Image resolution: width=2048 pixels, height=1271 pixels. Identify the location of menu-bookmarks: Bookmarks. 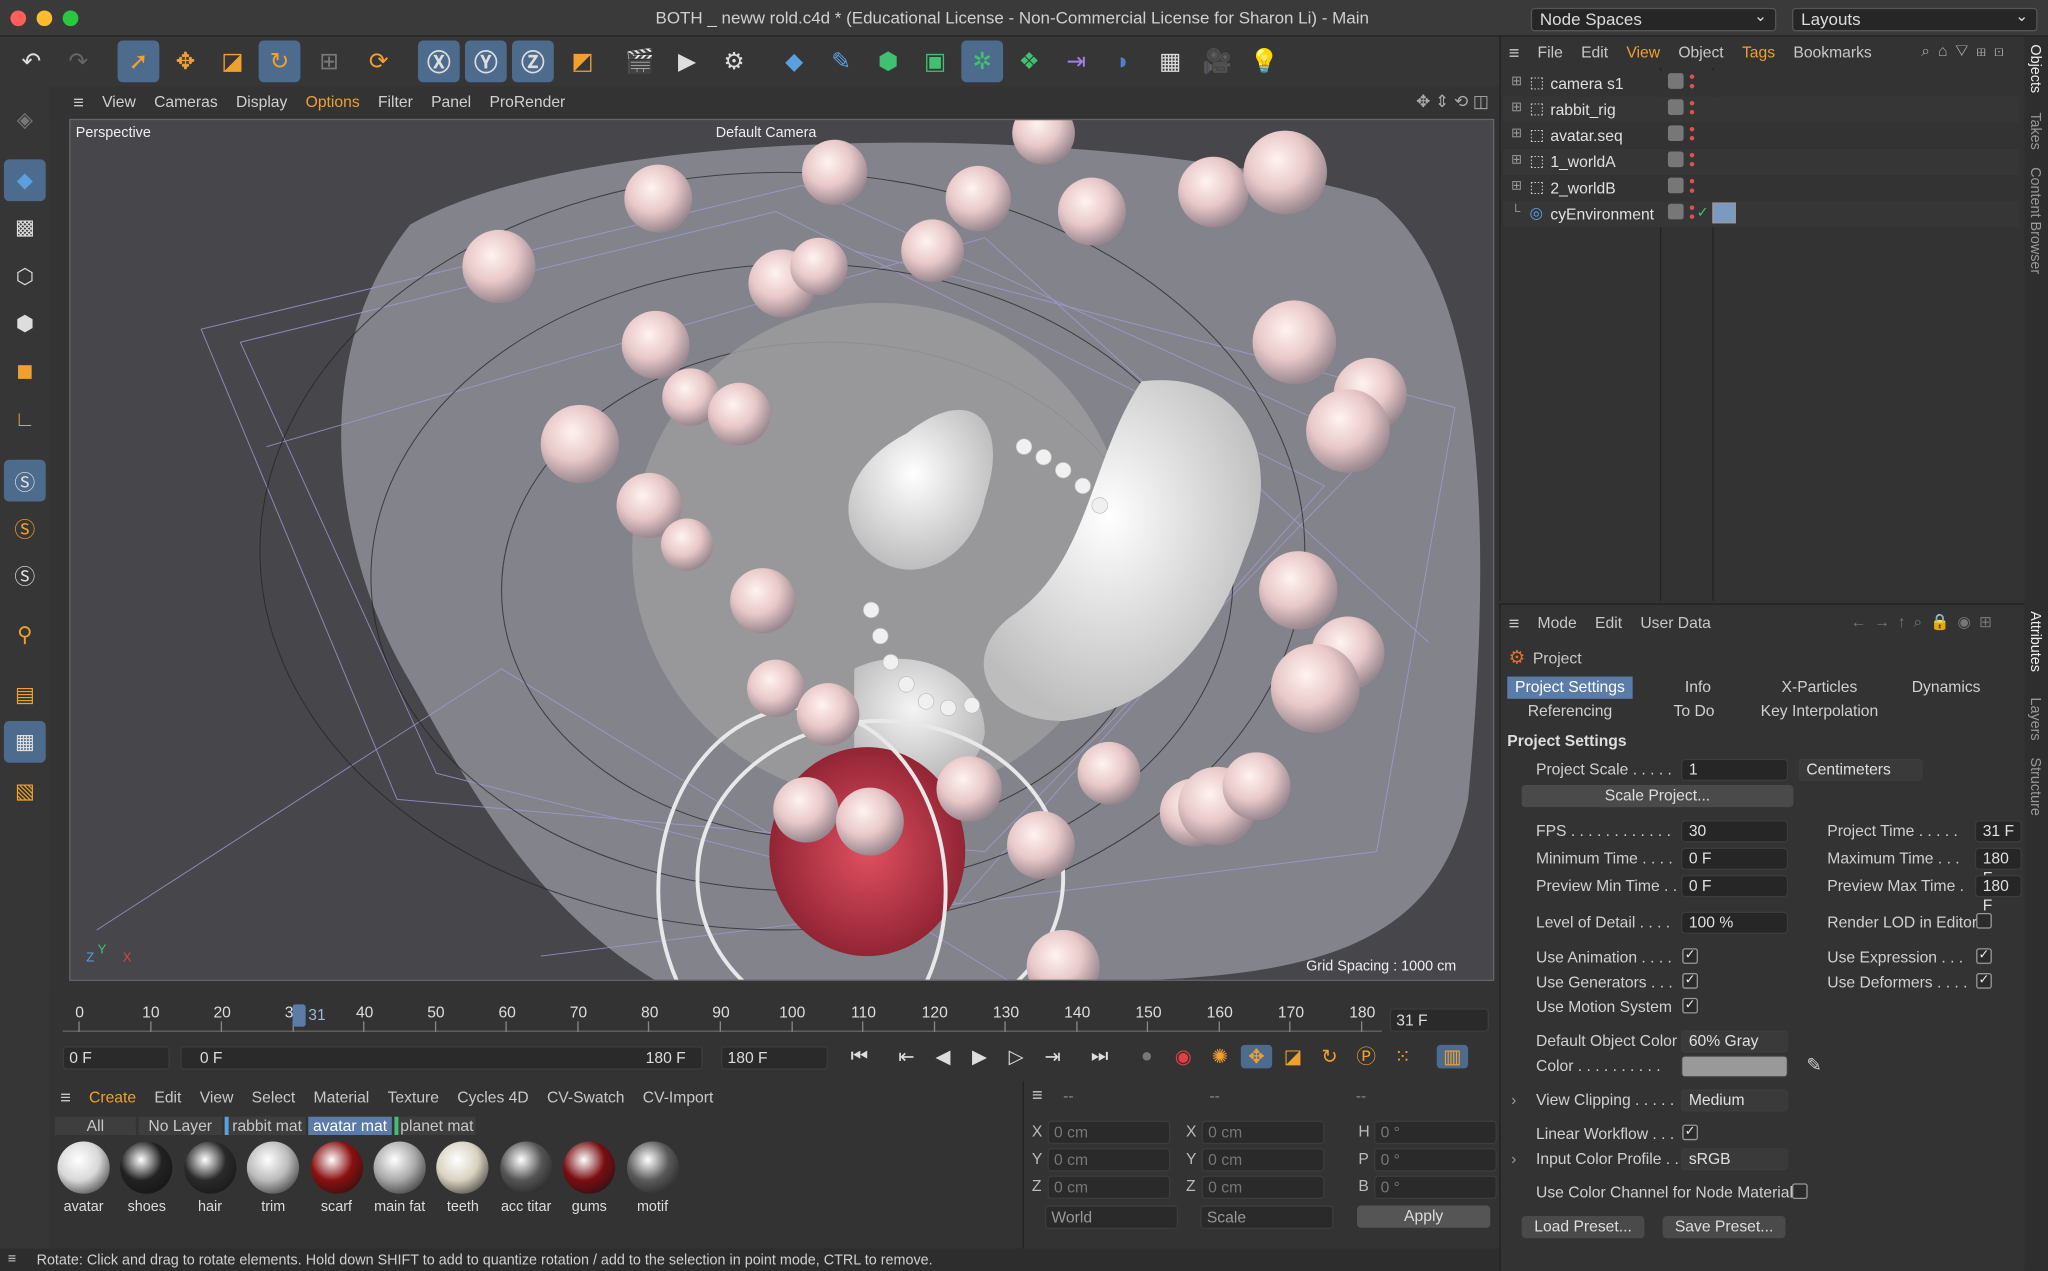
(1832, 52).